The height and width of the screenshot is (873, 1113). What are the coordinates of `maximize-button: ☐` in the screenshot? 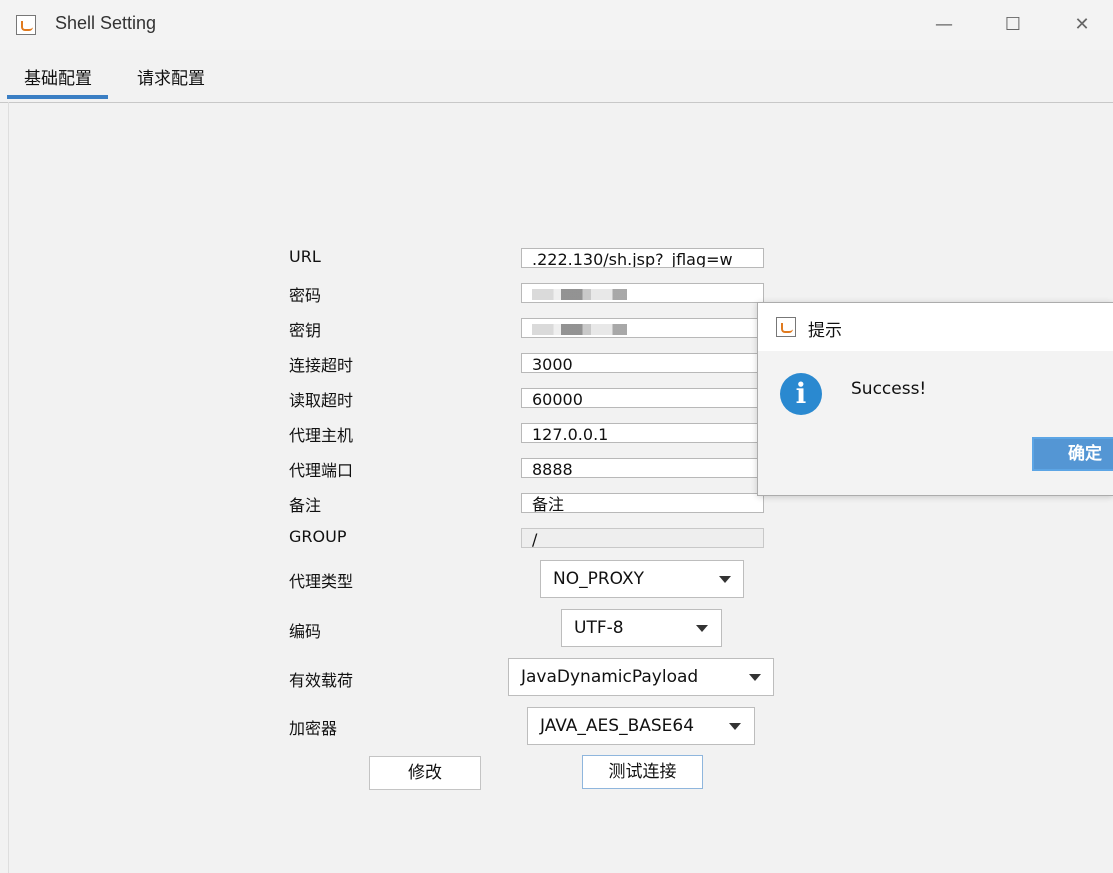 It's located at (1013, 25).